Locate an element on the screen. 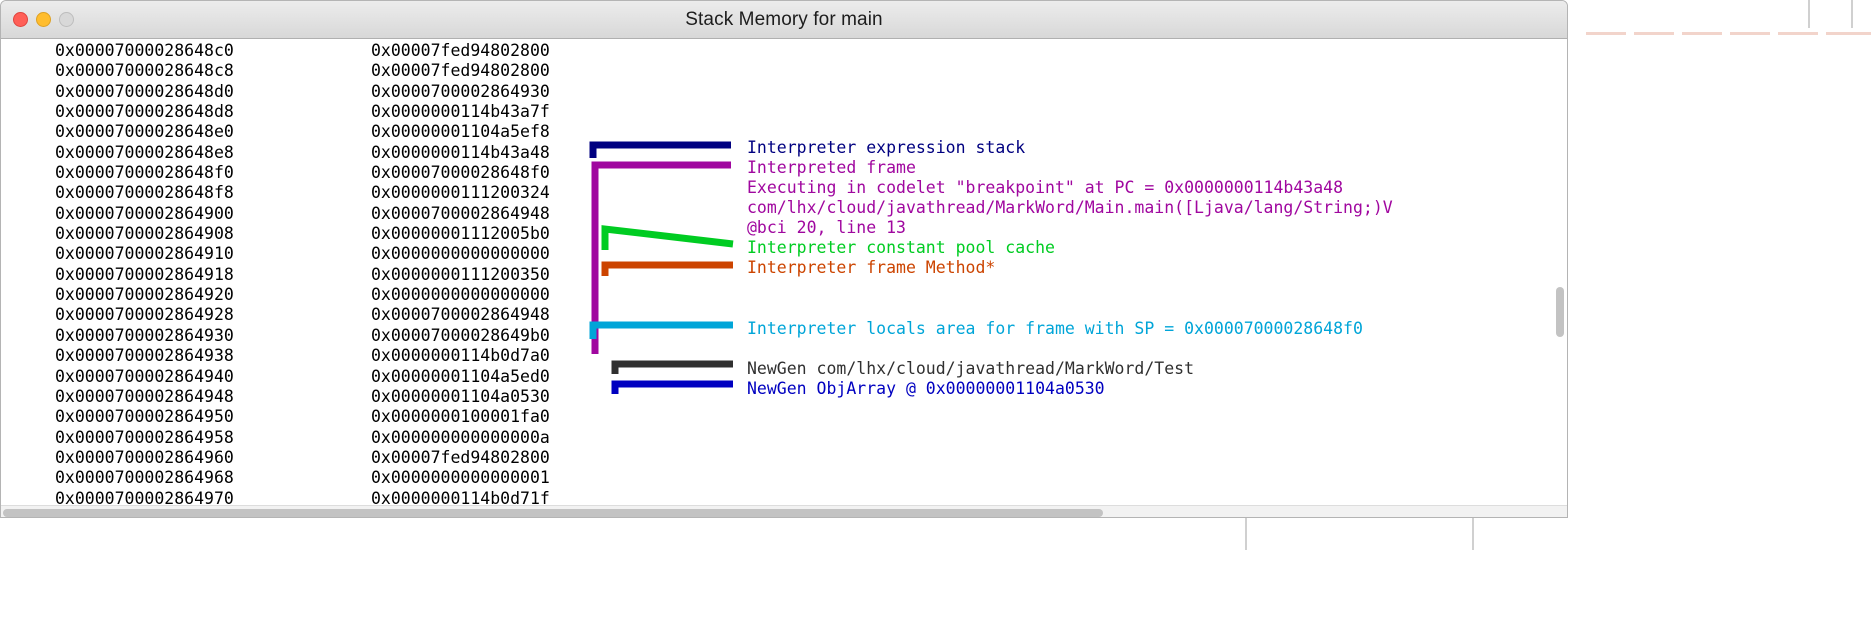  memory-address: 0x0000700002864908 is located at coordinates (144, 234).